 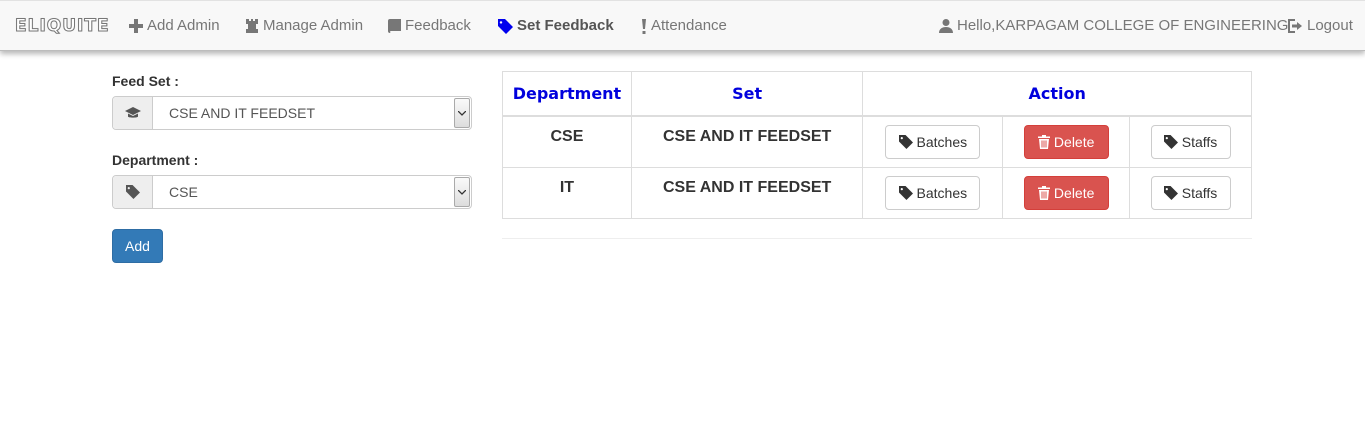 I want to click on cell-department: IT, so click(x=567, y=193).